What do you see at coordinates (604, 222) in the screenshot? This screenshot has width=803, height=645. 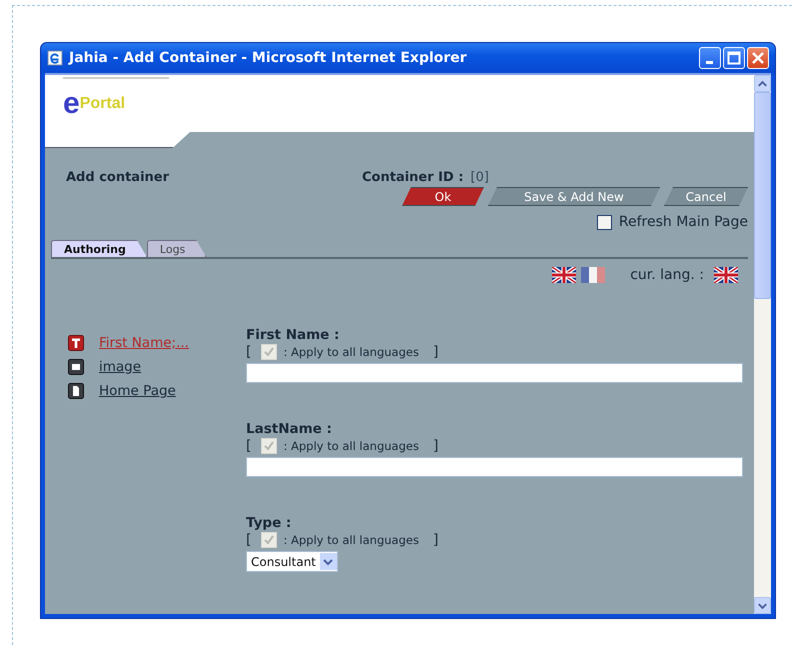 I see `refresh-checkbox` at bounding box center [604, 222].